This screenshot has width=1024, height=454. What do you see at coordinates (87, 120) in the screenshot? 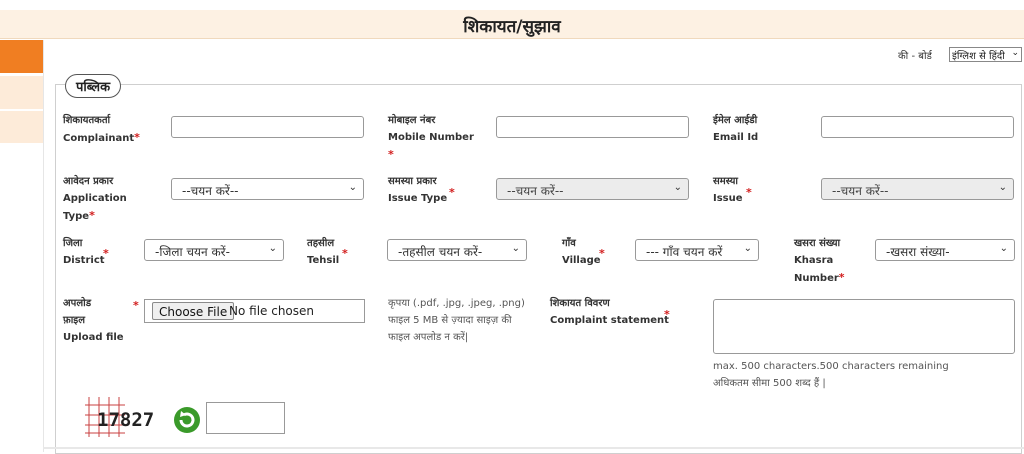
I see `complainant-label-hi: शिकायतकर्ता` at bounding box center [87, 120].